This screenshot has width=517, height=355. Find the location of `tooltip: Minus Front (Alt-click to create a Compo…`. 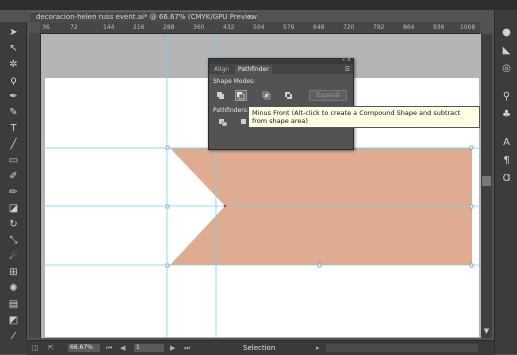

tooltip: Minus Front (Alt-click to create a Compo… is located at coordinates (364, 117).